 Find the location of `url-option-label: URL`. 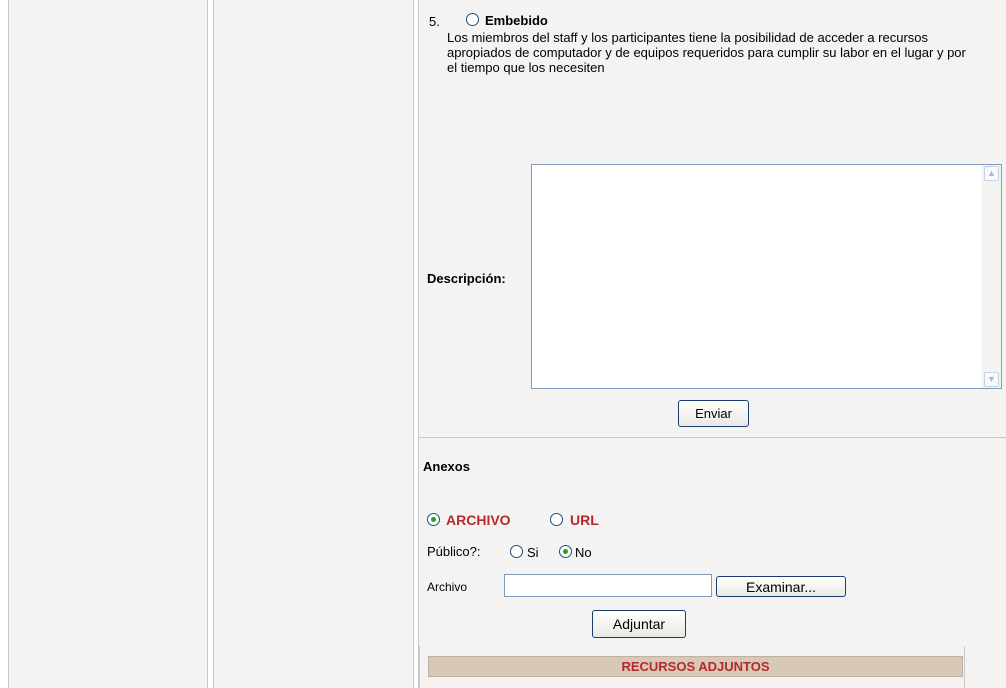

url-option-label: URL is located at coordinates (584, 520).